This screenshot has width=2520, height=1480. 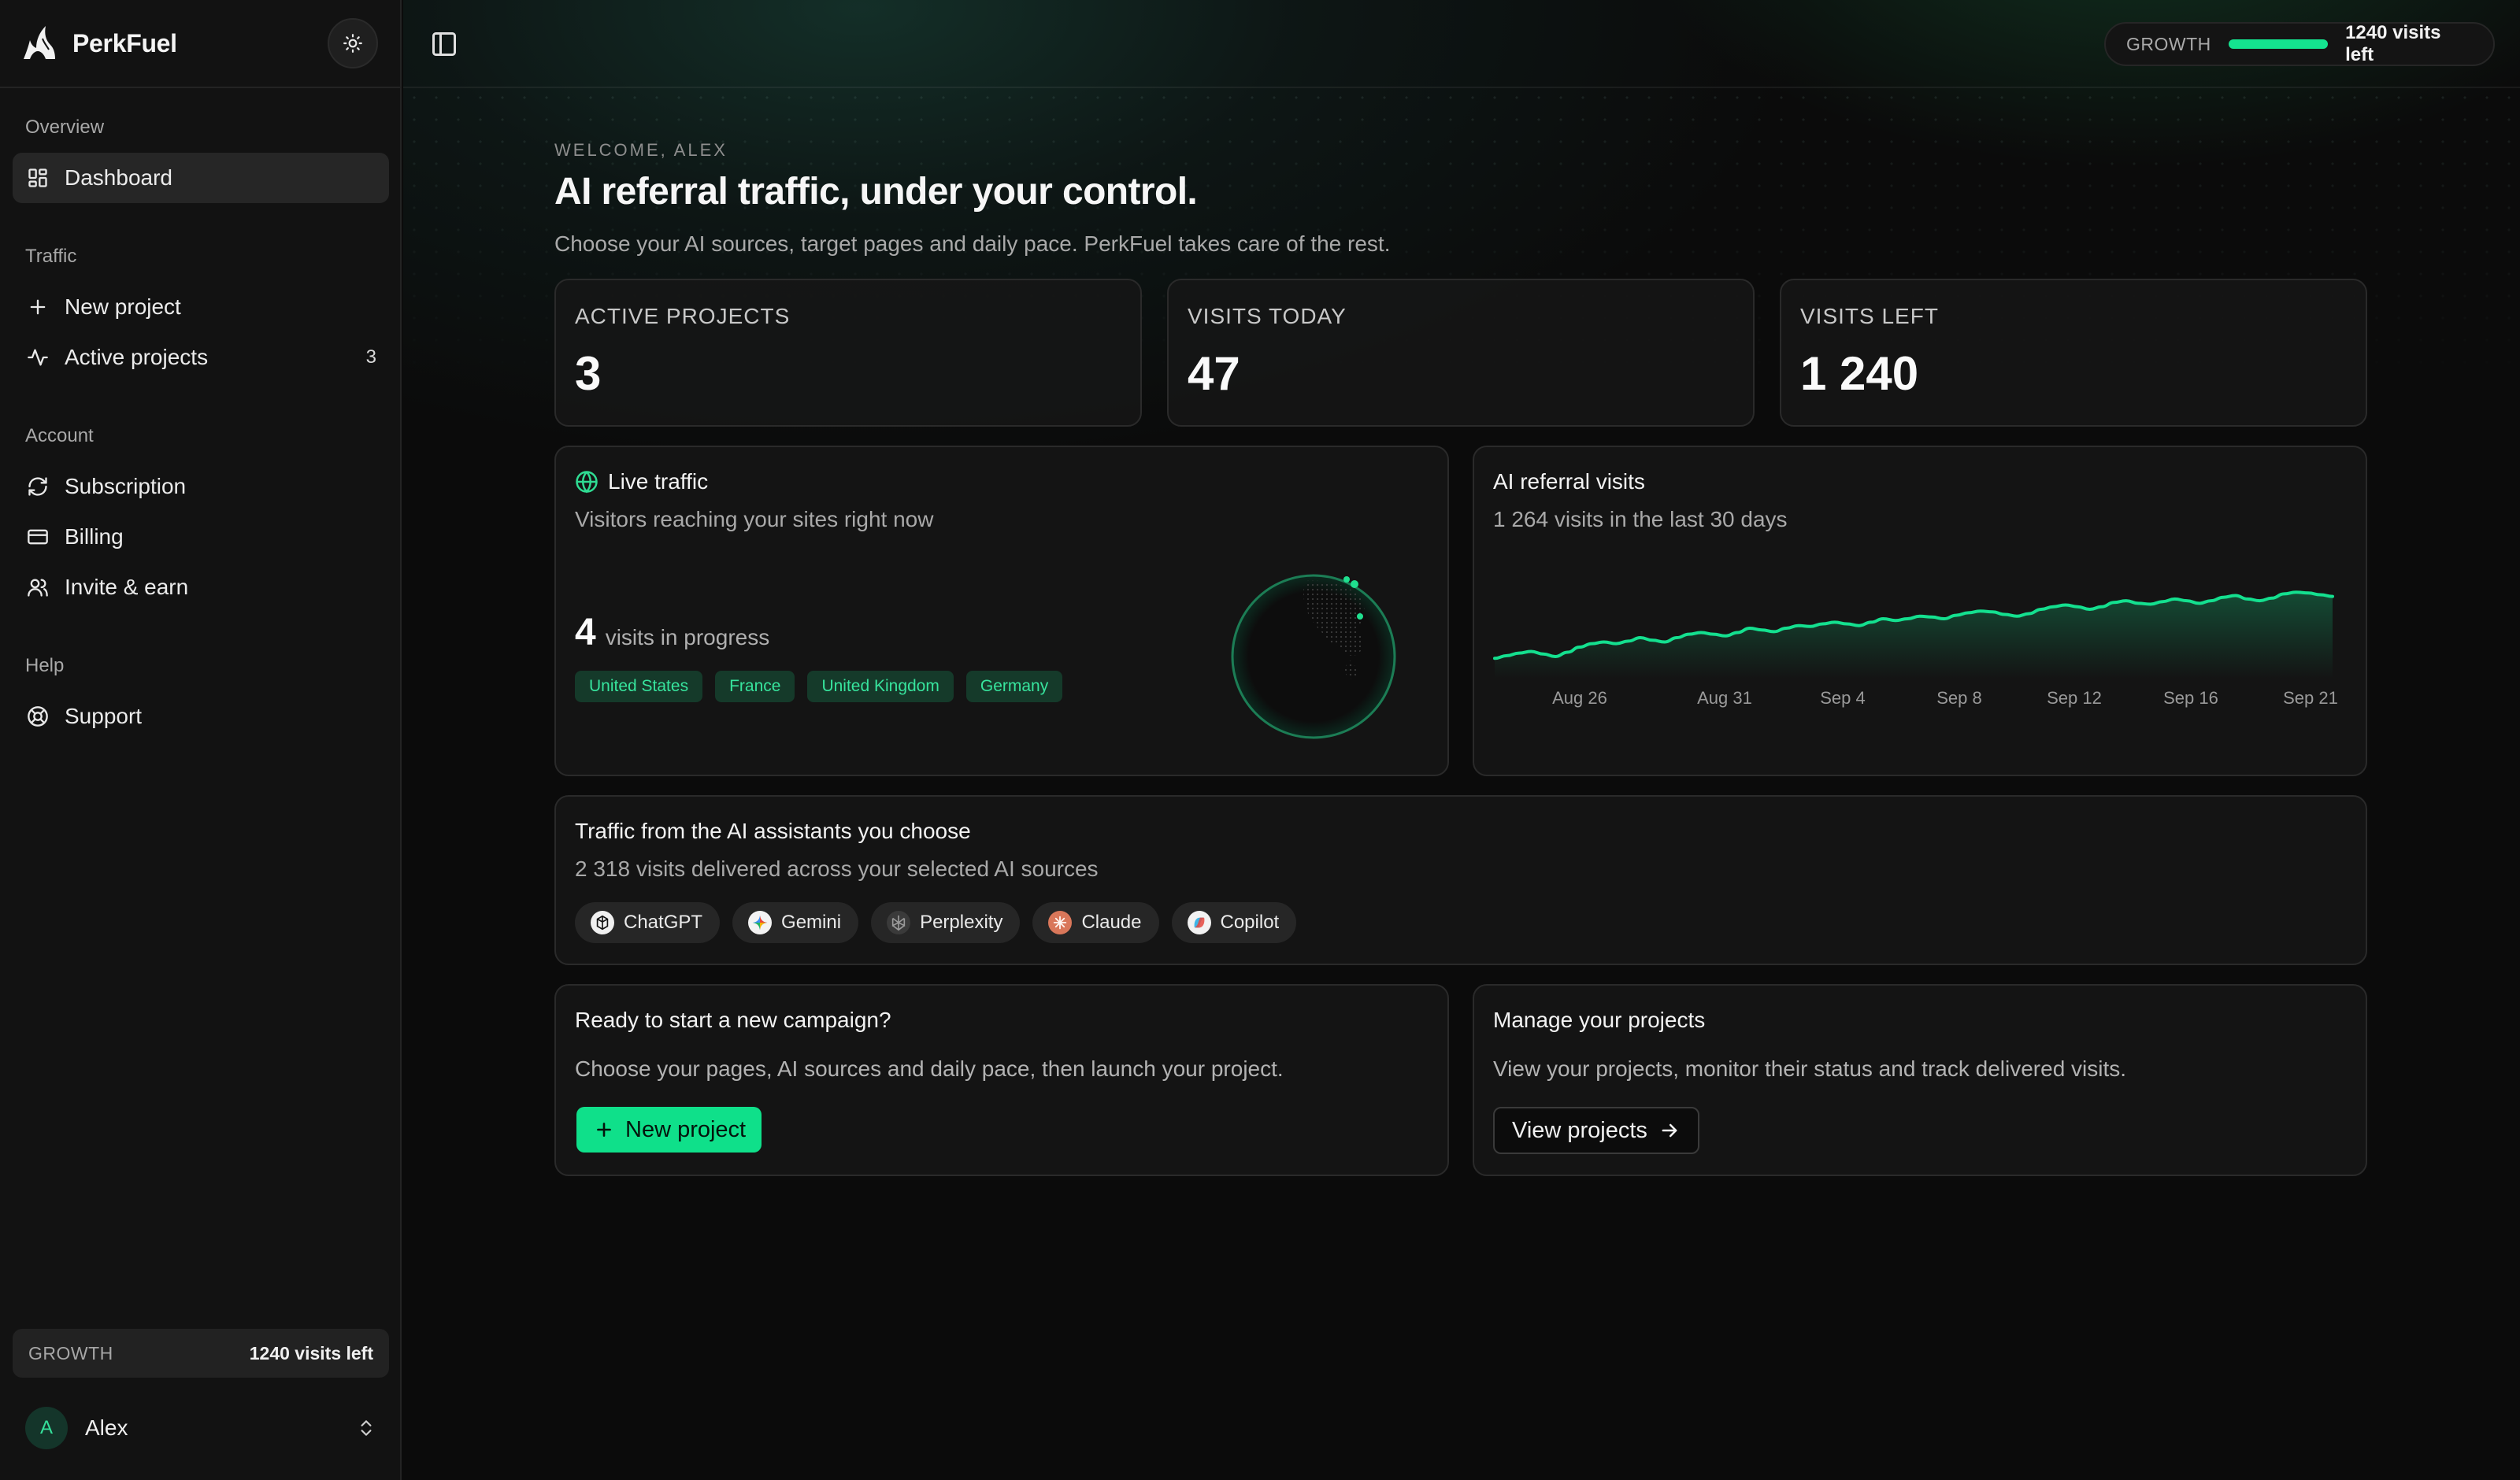 What do you see at coordinates (37, 587) in the screenshot?
I see `users-icon` at bounding box center [37, 587].